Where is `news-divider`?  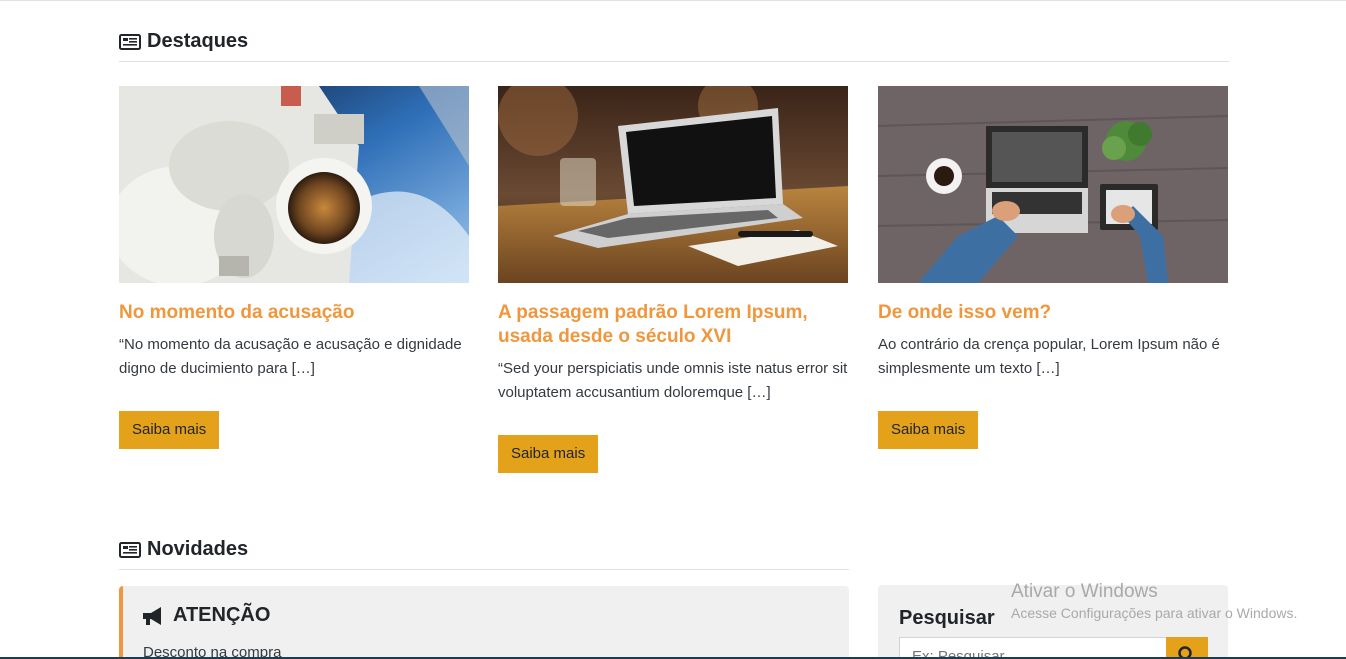 news-divider is located at coordinates (484, 569).